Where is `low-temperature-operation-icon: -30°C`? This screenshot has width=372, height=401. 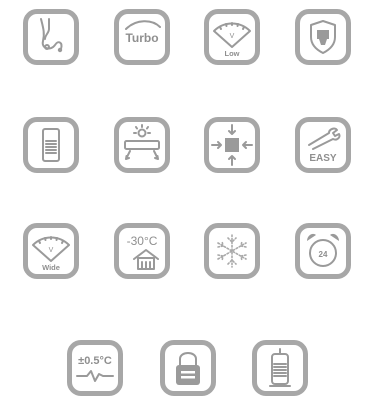 low-temperature-operation-icon: -30°C is located at coordinates (142, 251).